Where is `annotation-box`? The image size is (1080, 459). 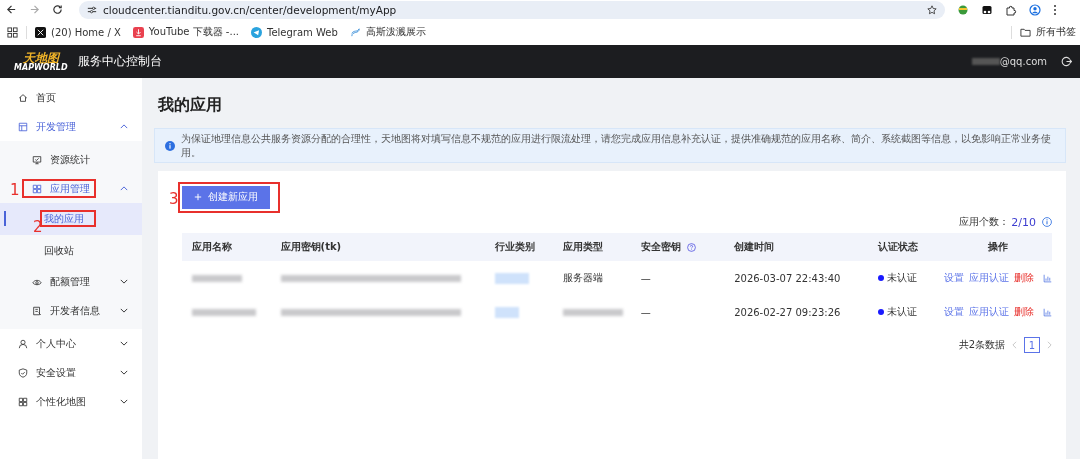
annotation-box is located at coordinates (68, 218).